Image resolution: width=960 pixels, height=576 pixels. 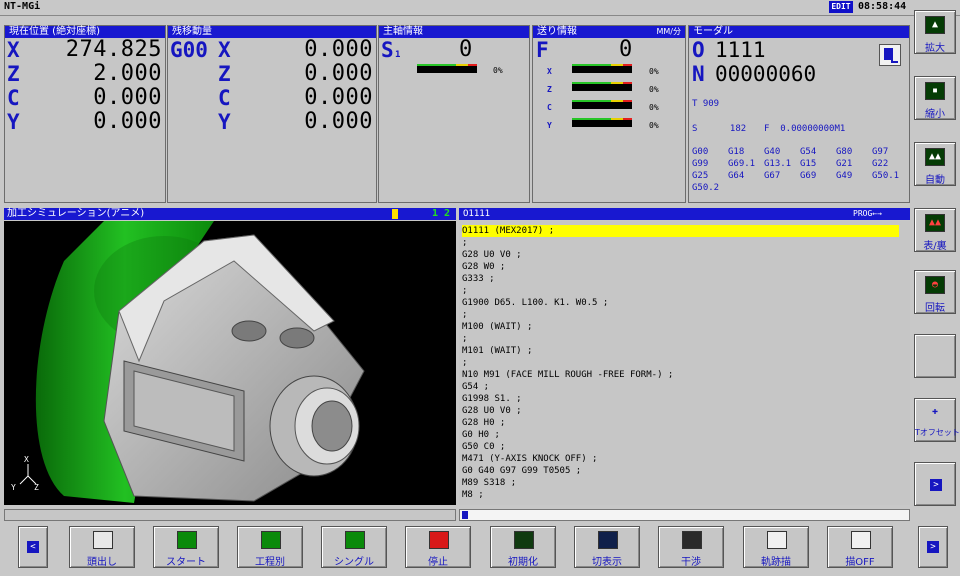 What do you see at coordinates (36, 487) in the screenshot?
I see `axis-z-label: Z` at bounding box center [36, 487].